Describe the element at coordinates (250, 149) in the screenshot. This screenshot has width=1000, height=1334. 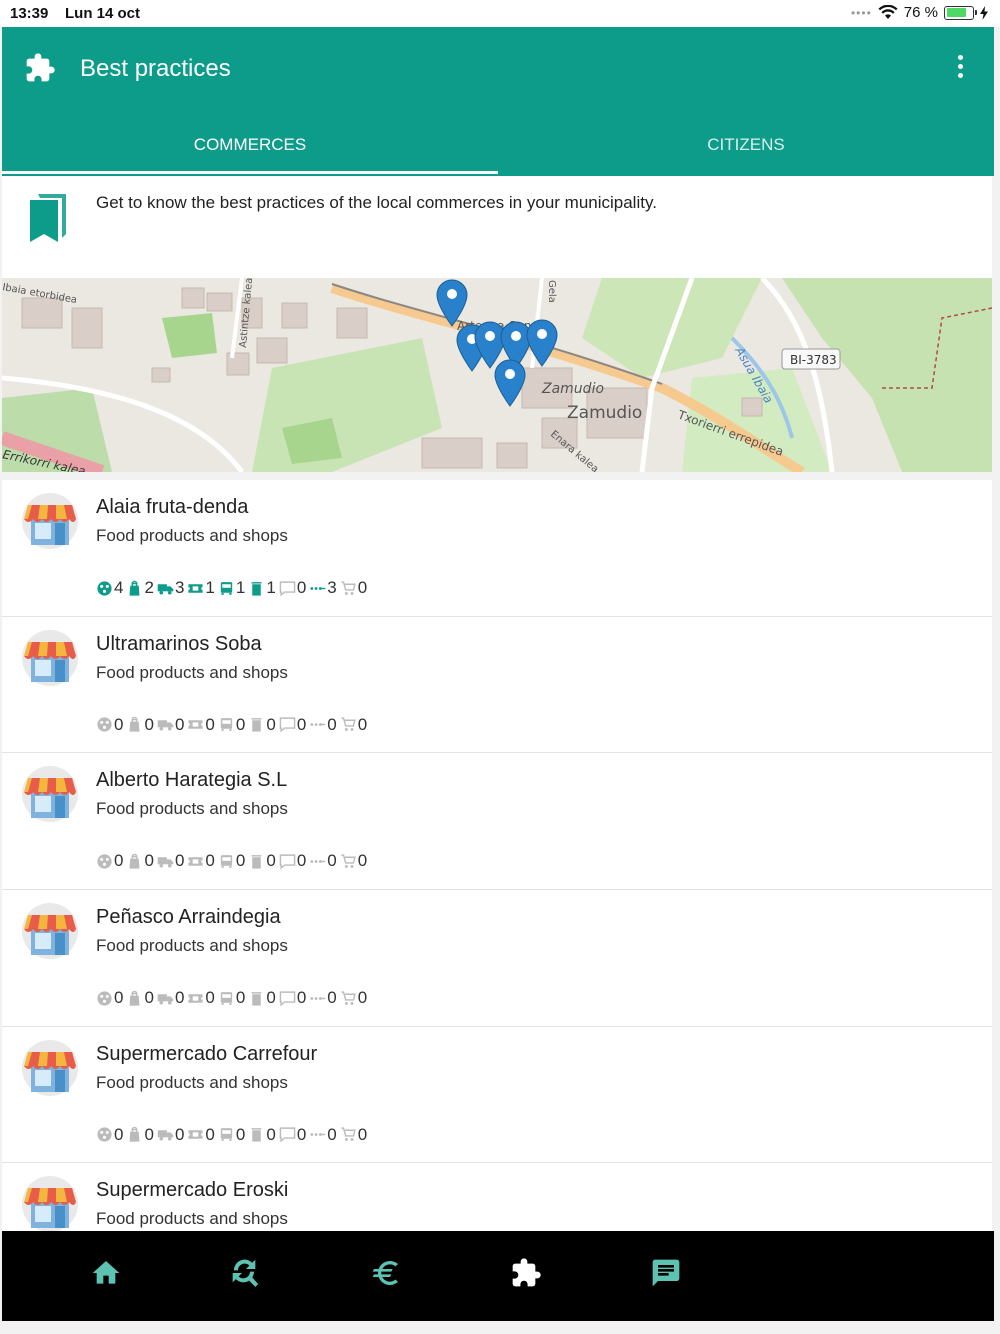
I see `tab-commerces: COMMERCES` at that location.